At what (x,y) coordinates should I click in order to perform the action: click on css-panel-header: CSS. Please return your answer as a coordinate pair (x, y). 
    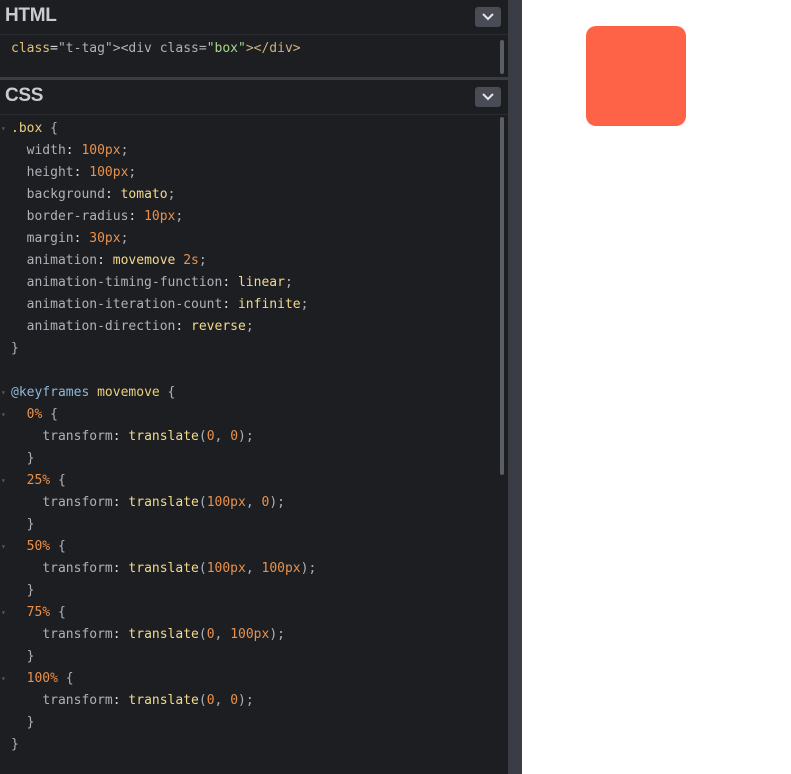
    Looking at the image, I should click on (254, 97).